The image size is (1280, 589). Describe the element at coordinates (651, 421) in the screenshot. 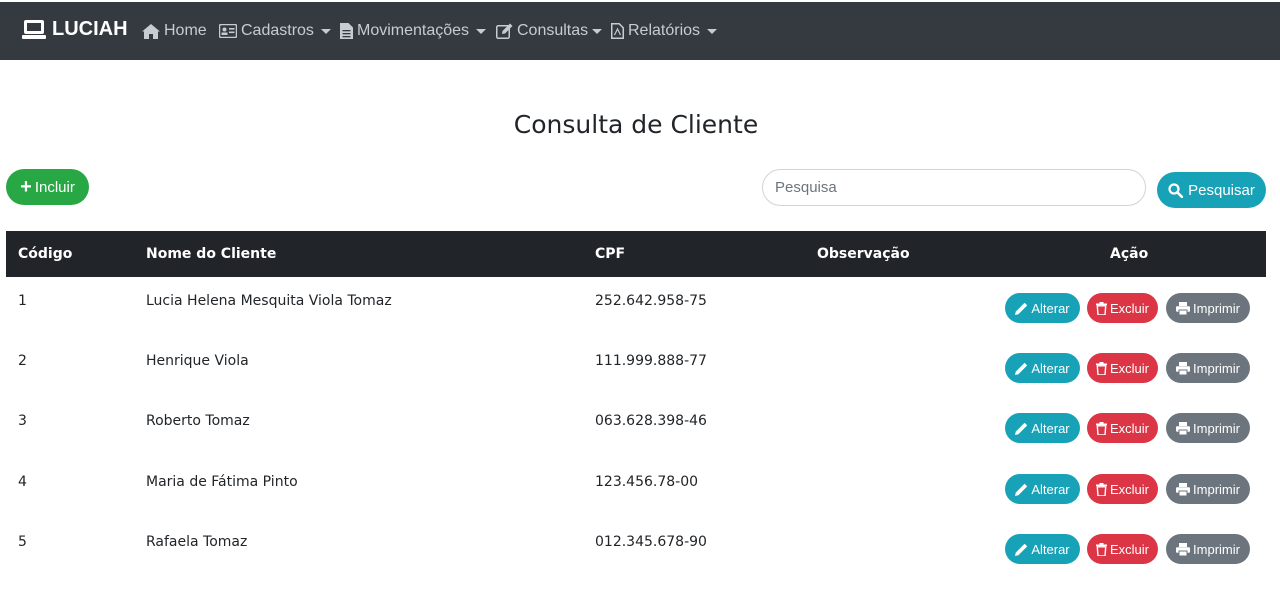

I see `cell-cpf: 063.628.398-46` at that location.